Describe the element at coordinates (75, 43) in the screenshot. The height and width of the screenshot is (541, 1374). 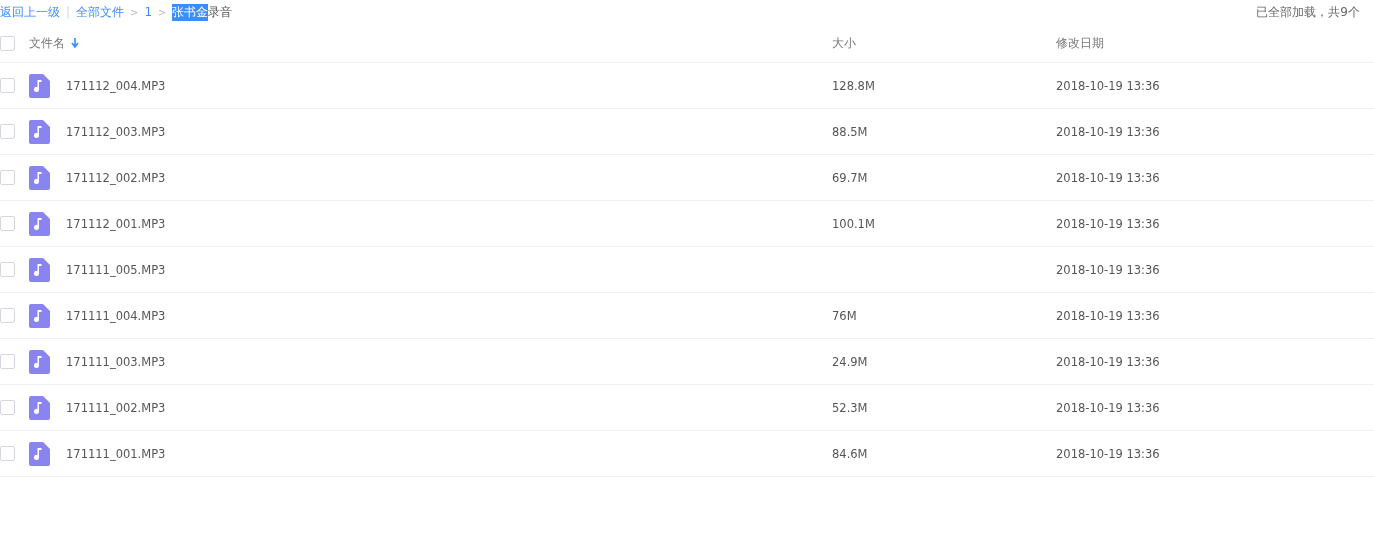
I see `sort-arrow-icon` at that location.